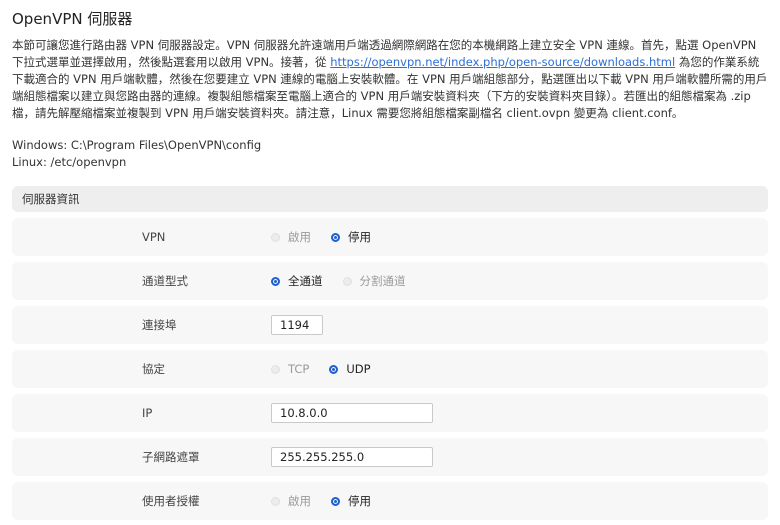  Describe the element at coordinates (305, 281) in the screenshot. I see `full-tunnel-label: 全通道` at that location.